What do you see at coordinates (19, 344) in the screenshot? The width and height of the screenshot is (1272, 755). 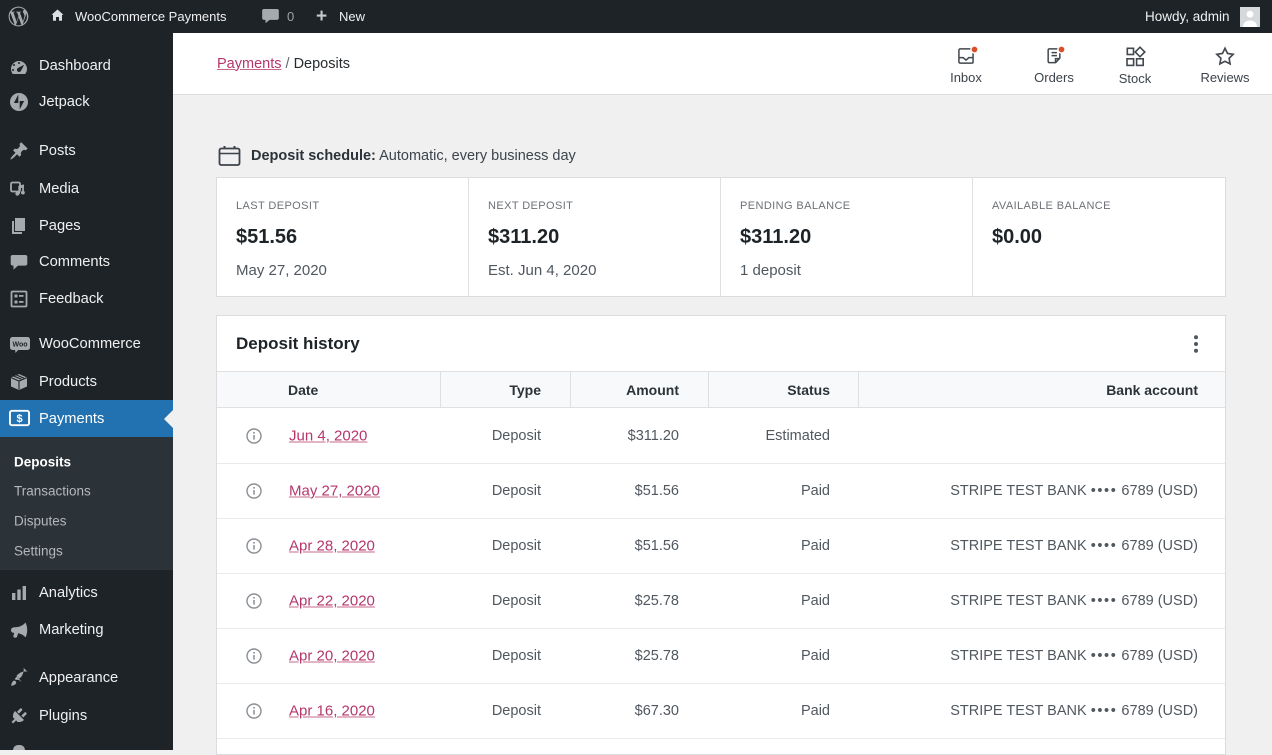 I see `svg-text: Woo` at bounding box center [19, 344].